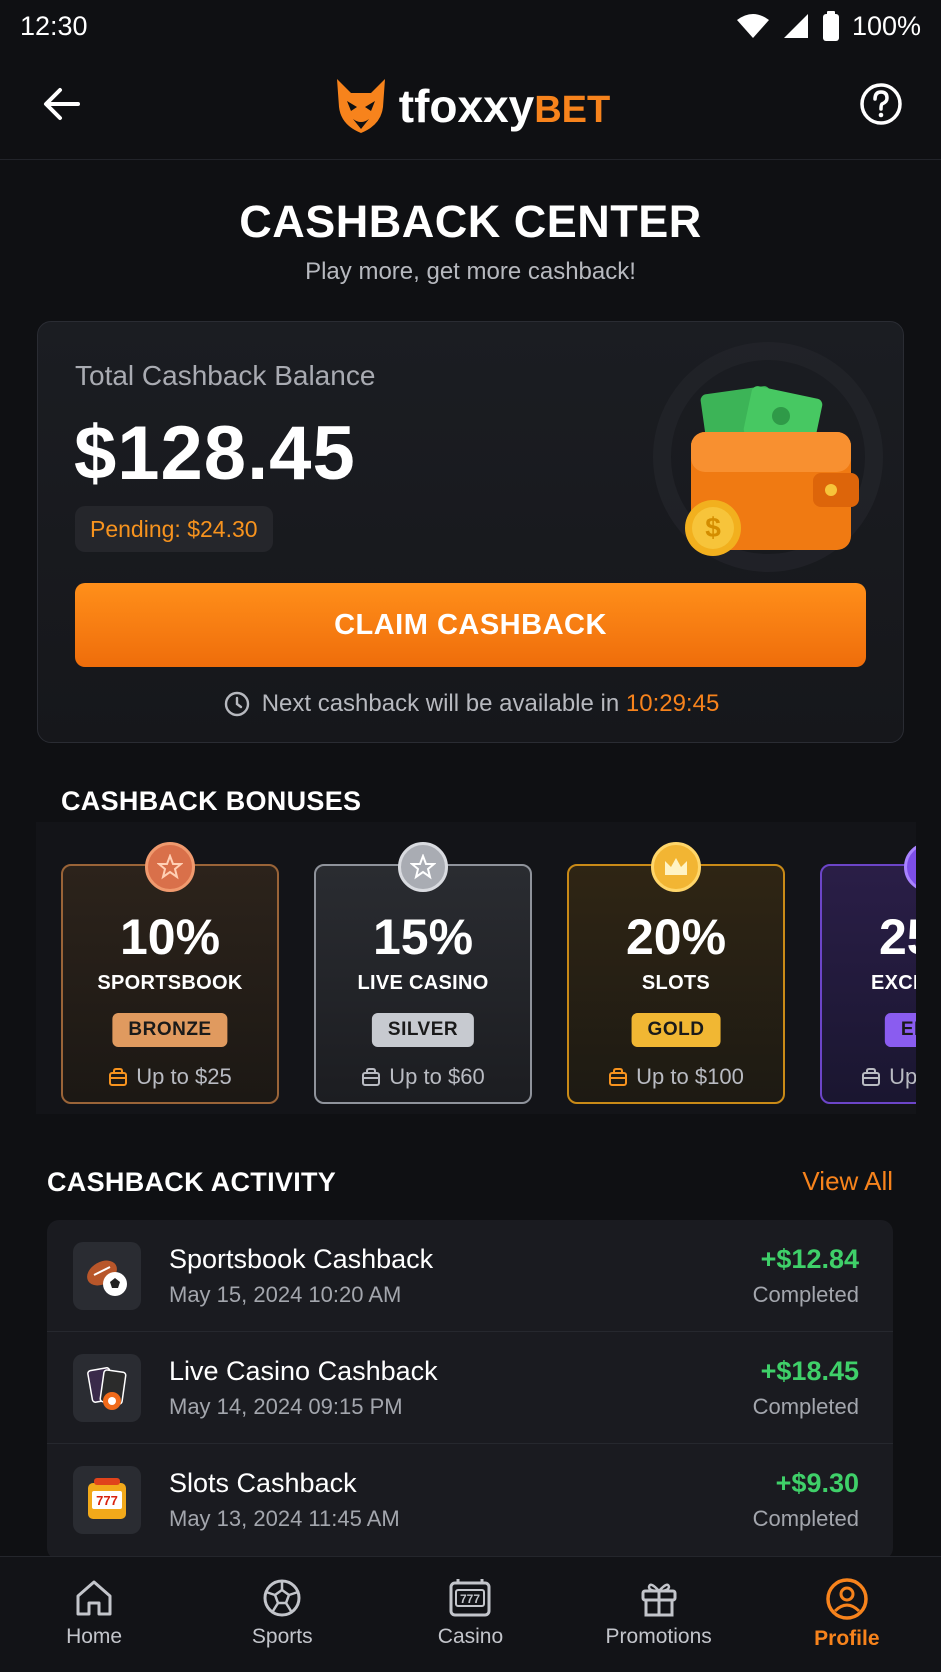 This screenshot has height=1672, width=941. What do you see at coordinates (470, 1636) in the screenshot?
I see `nav-label: Casino` at bounding box center [470, 1636].